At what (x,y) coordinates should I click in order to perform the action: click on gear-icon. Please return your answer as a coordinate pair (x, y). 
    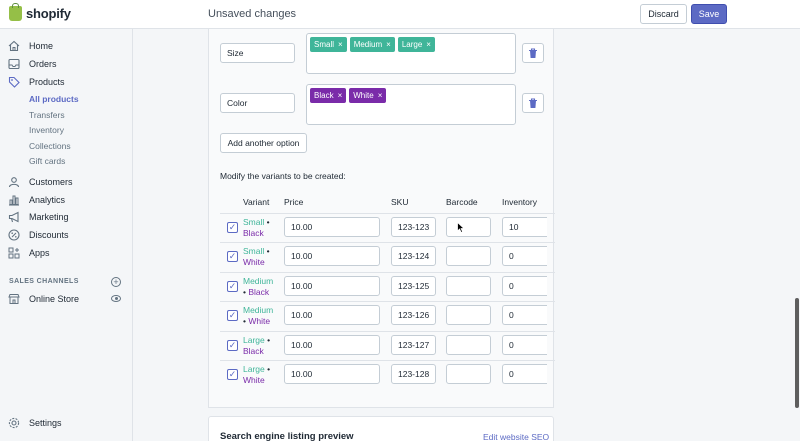
    Looking at the image, I should click on (14, 423).